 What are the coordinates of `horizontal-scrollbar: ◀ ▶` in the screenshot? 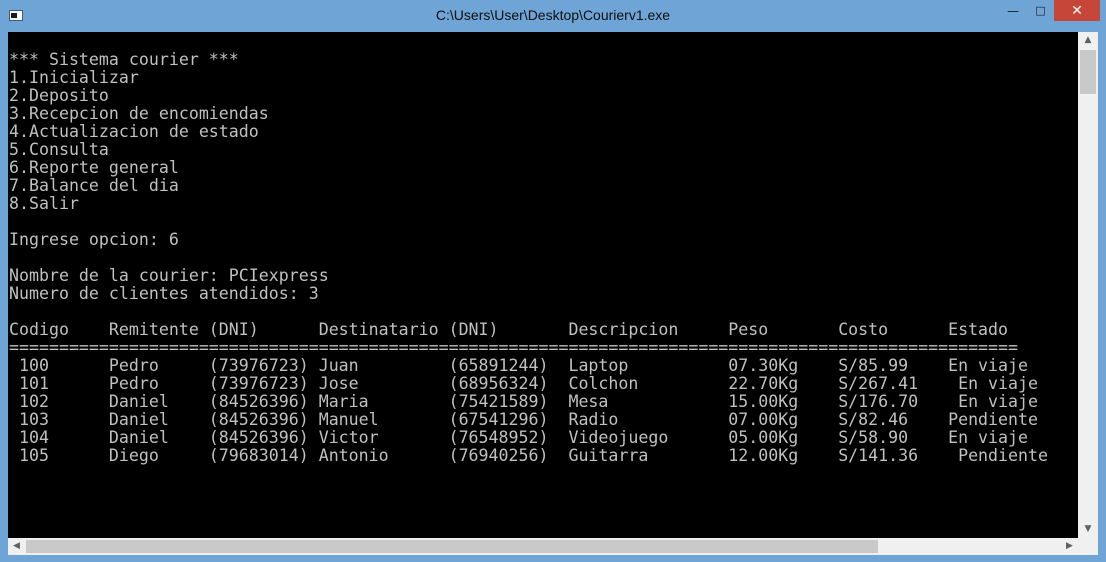 It's located at (543, 546).